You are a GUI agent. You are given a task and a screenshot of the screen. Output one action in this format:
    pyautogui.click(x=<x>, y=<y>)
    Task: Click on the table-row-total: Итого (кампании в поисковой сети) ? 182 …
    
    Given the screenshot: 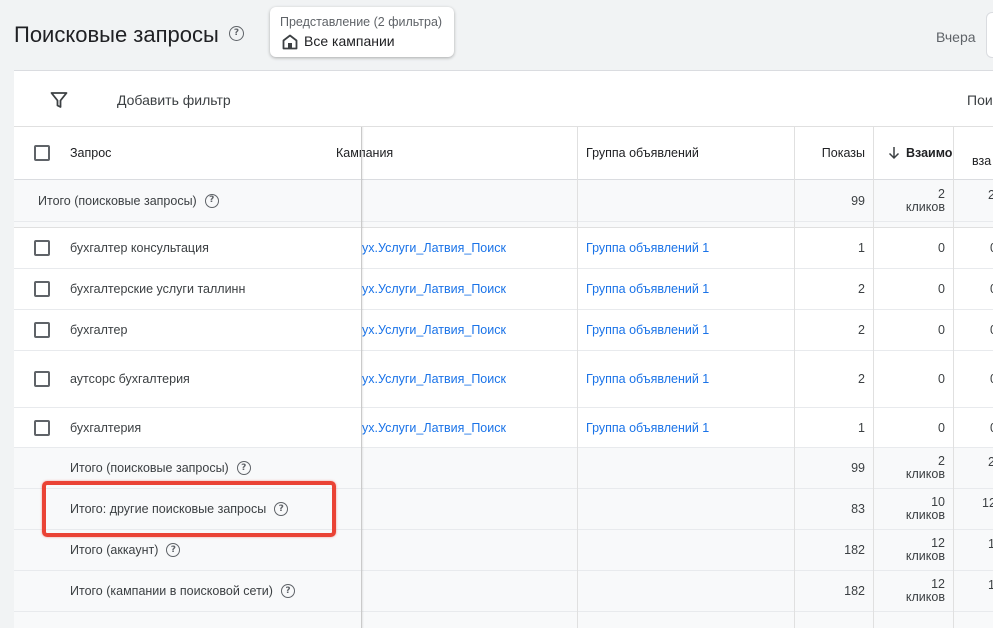 What is the action you would take?
    pyautogui.click(x=503, y=591)
    